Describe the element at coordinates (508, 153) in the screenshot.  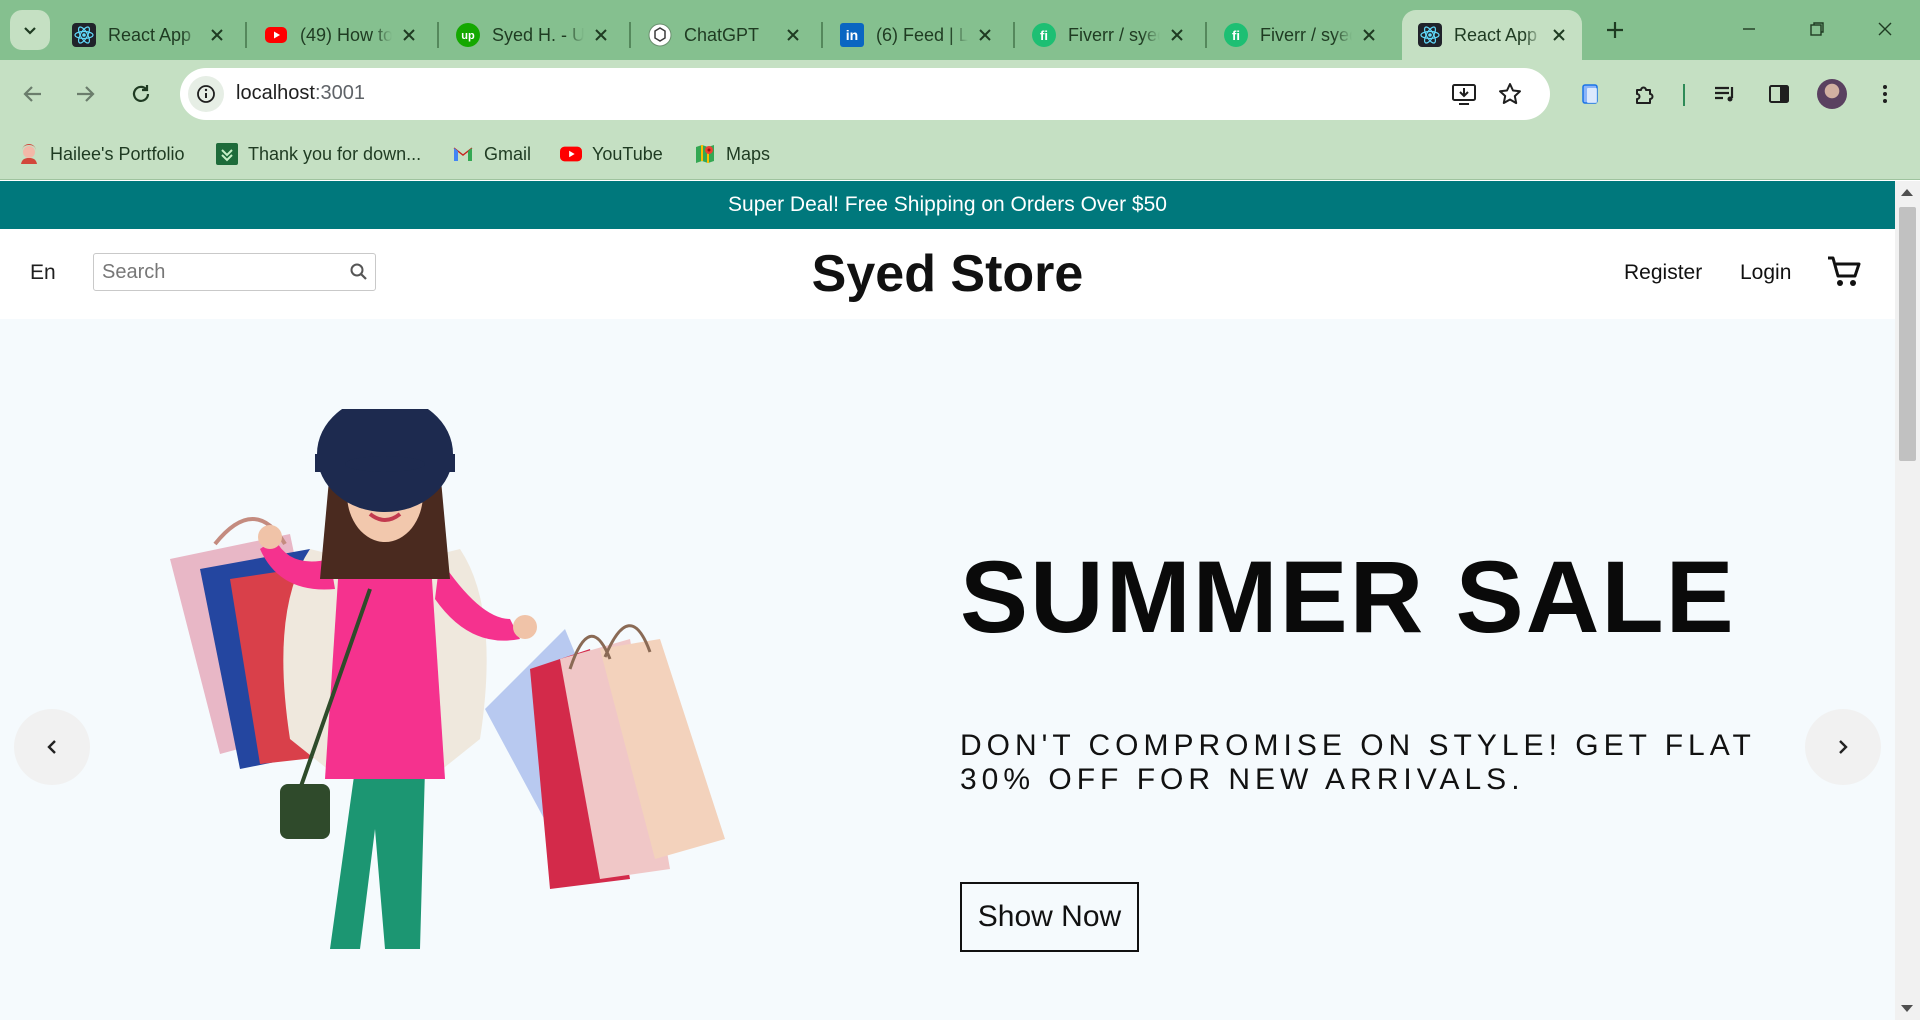
I see `bookmark-label: Gmail` at that location.